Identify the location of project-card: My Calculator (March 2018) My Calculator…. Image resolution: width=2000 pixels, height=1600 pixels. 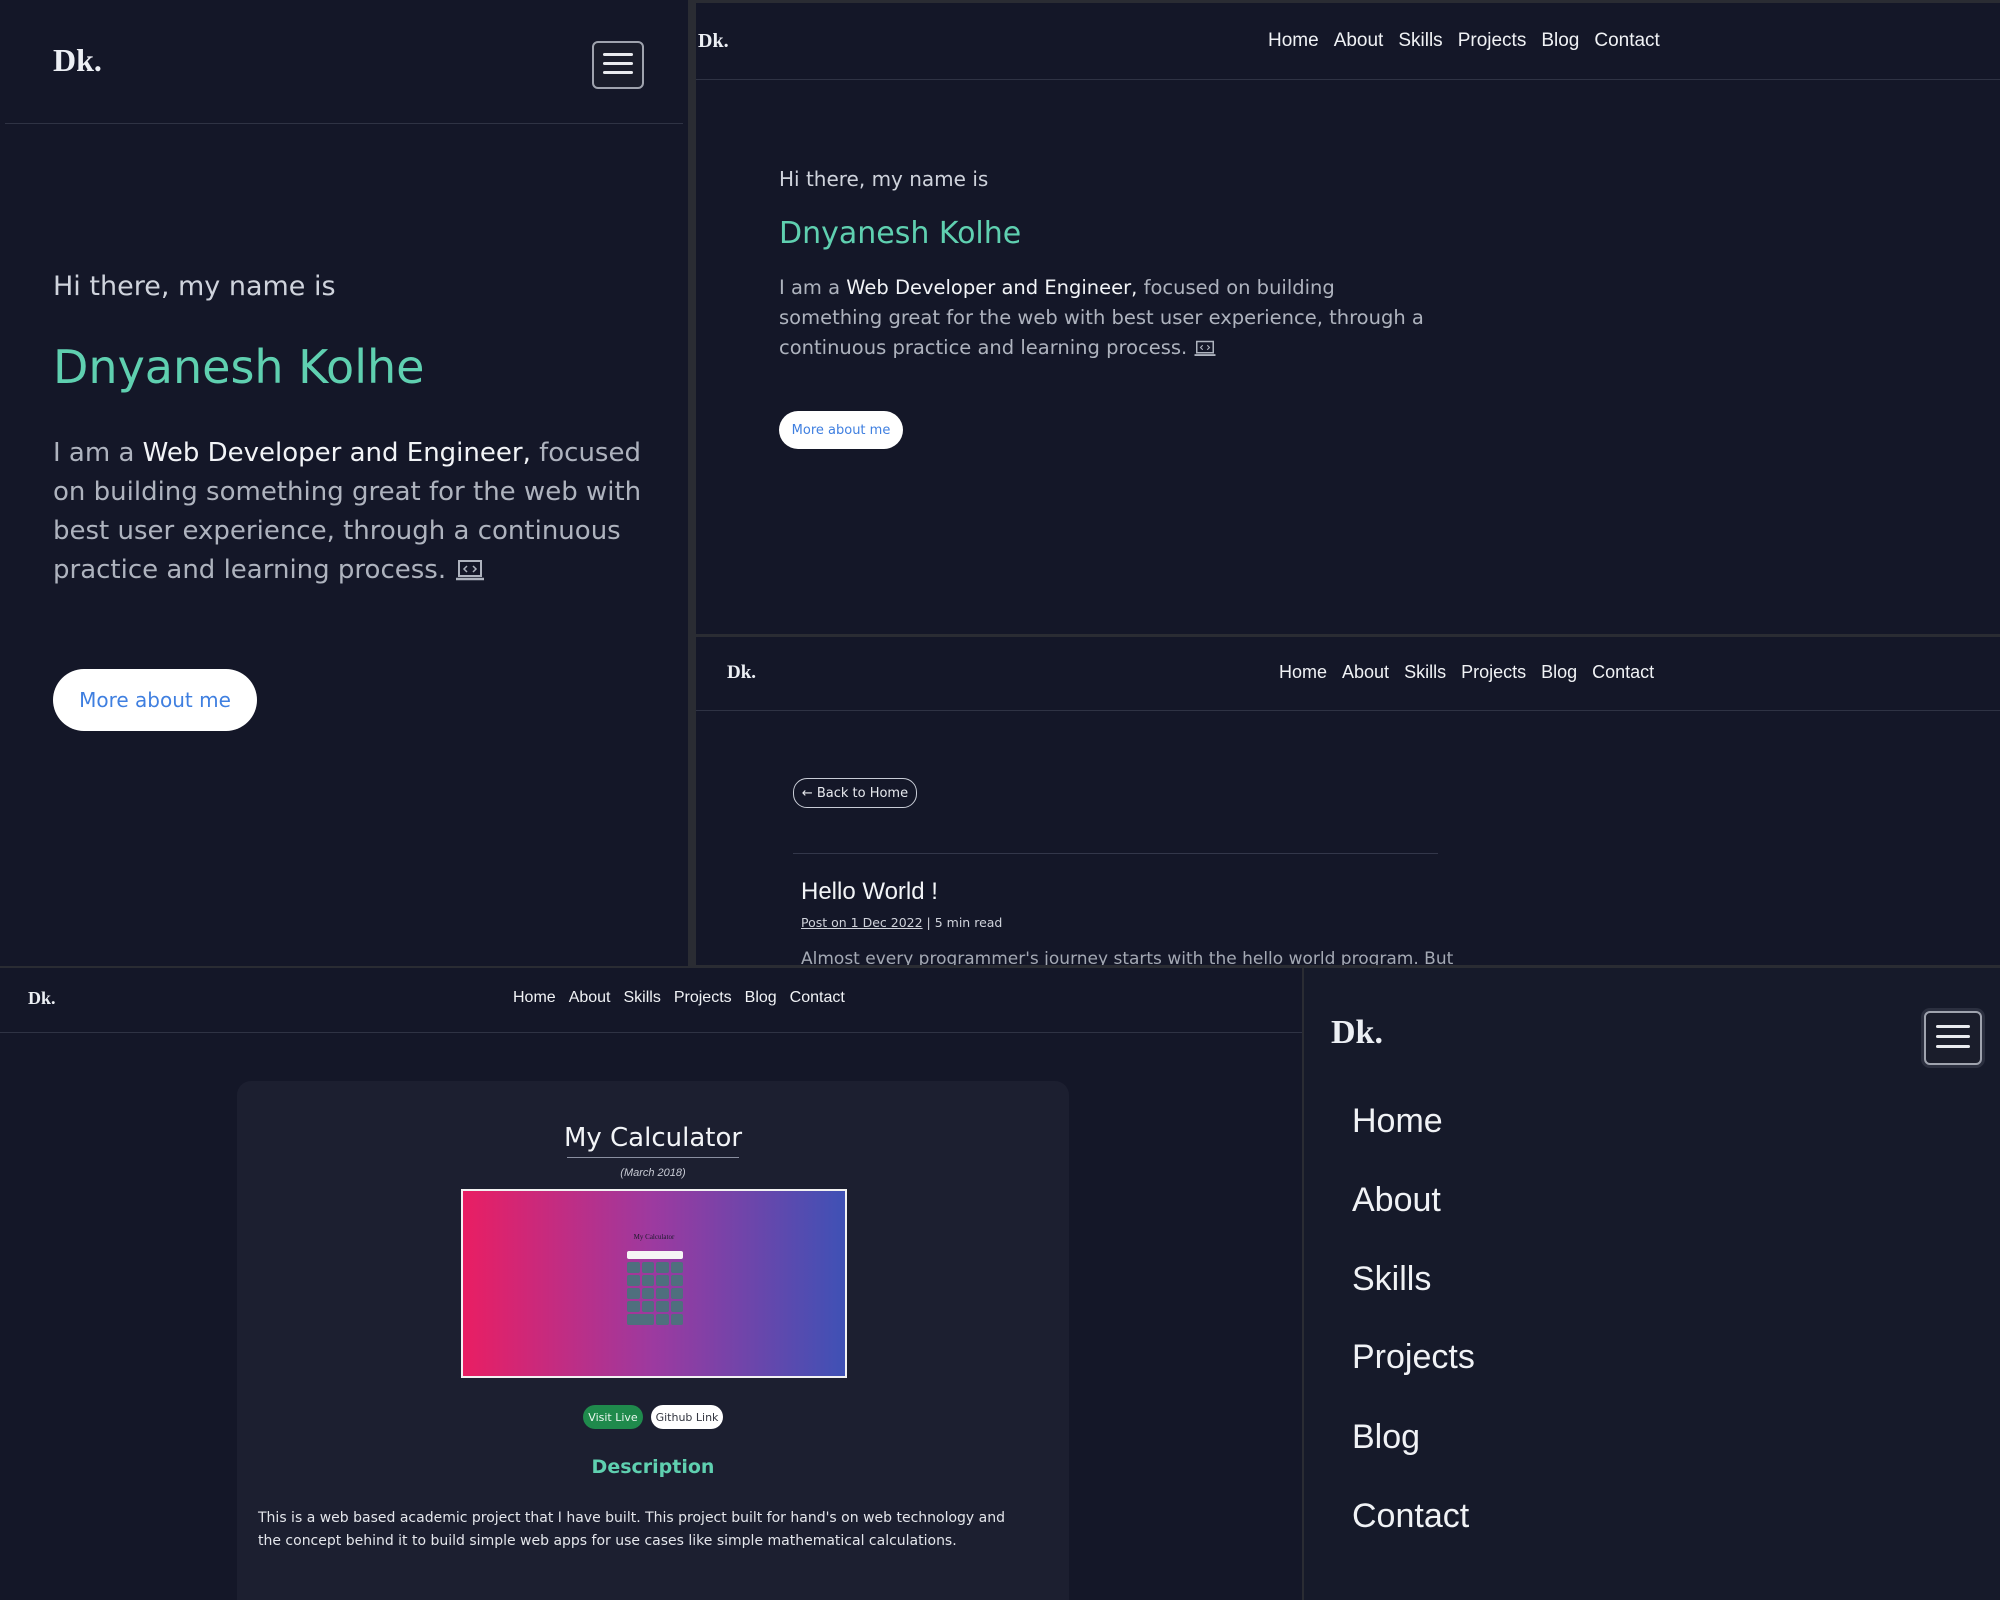
(653, 1340).